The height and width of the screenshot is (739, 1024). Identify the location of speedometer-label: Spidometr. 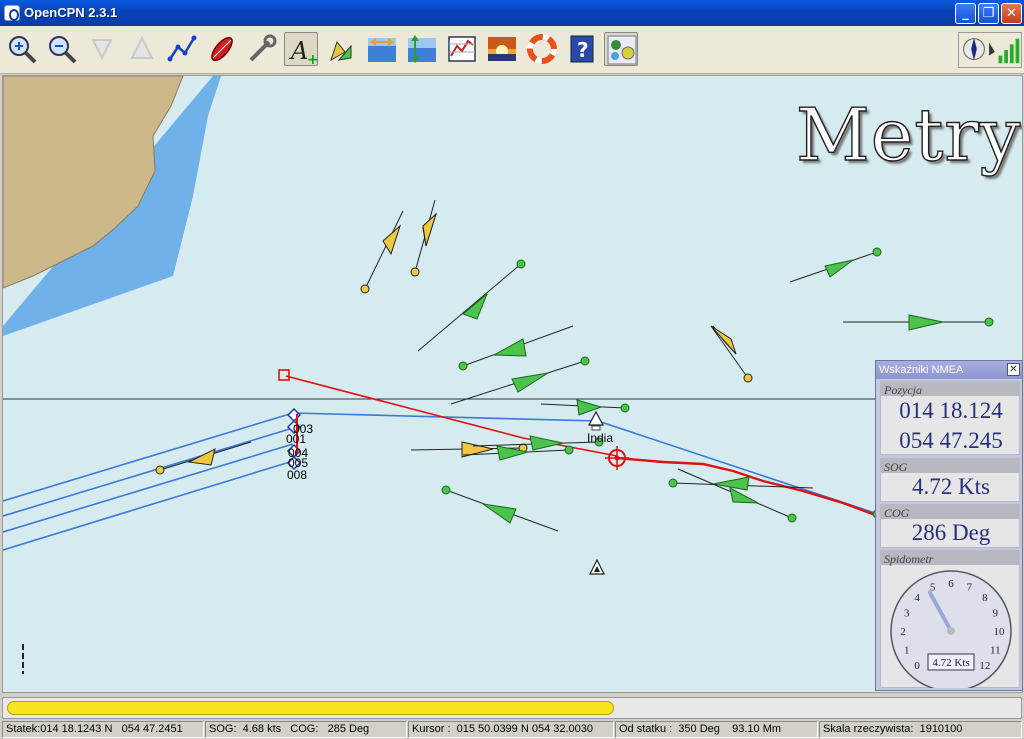
(909, 559).